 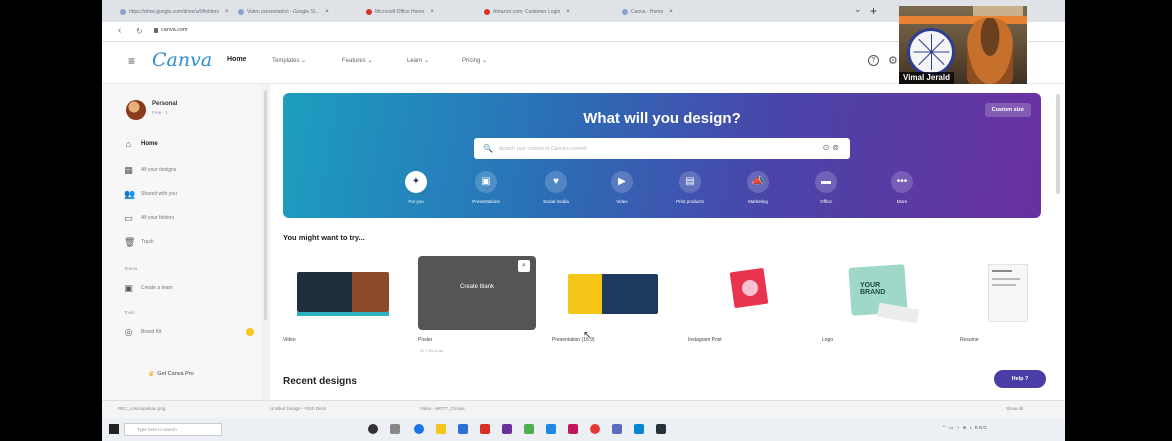 I want to click on cortana-icon, so click(x=395, y=429).